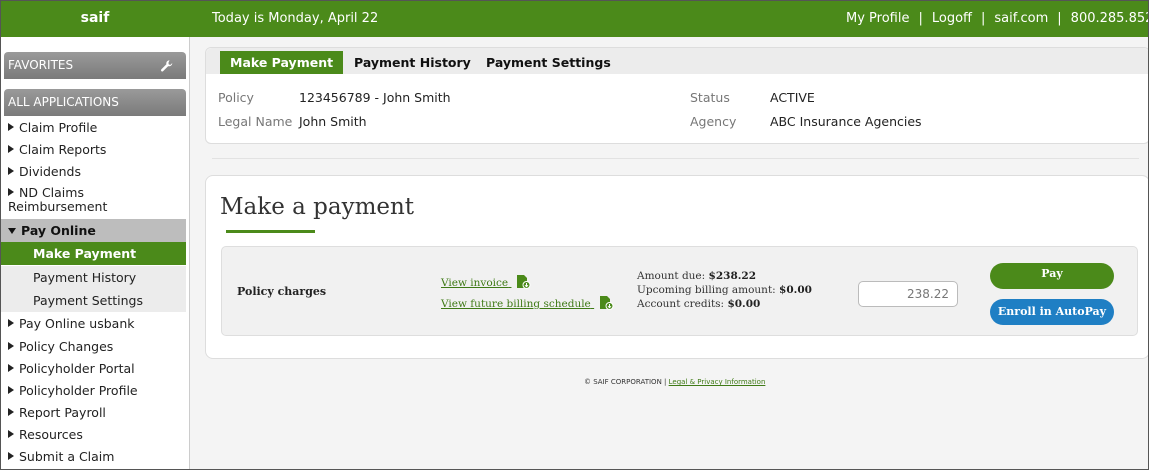 The height and width of the screenshot is (470, 1149). Describe the element at coordinates (724, 290) in the screenshot. I see `upcoming-billing-amount: Upcoming billing amount: $0.00` at that location.